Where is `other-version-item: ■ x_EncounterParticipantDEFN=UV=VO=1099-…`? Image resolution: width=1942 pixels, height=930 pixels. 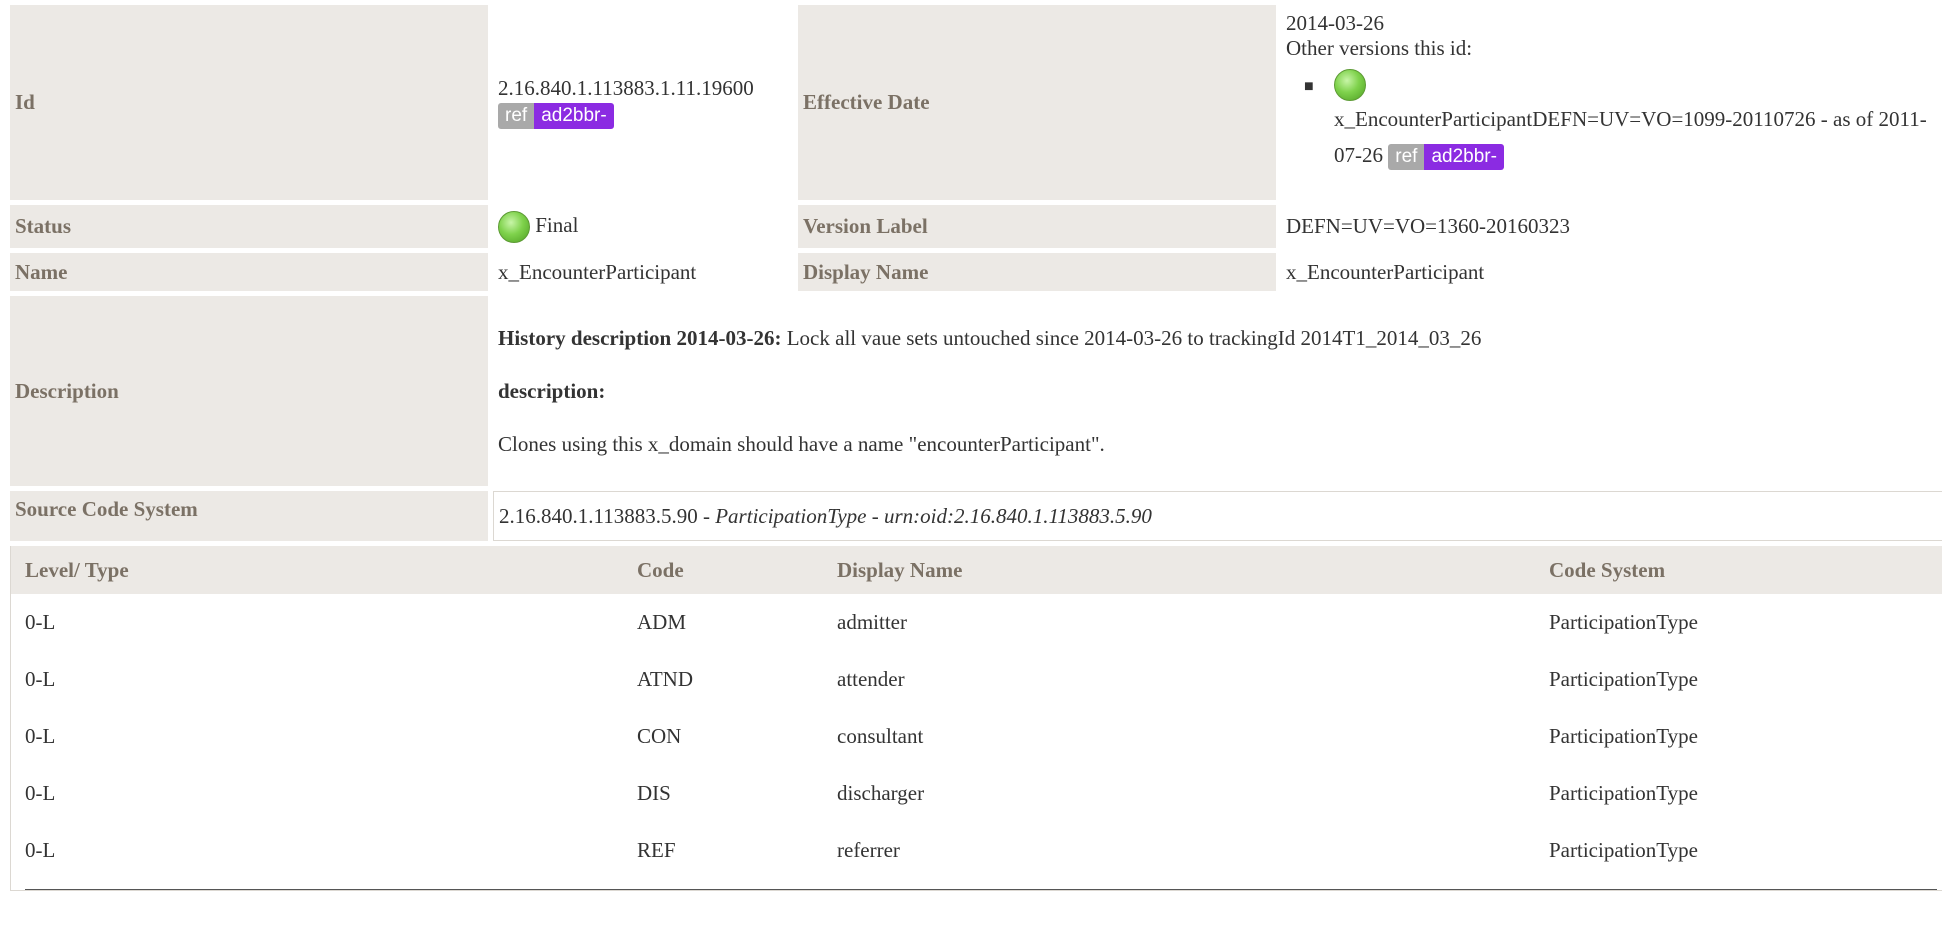
other-version-item: ■ x_EncounterParticipantDEFN=UV=VO=1099-… is located at coordinates (1623, 119).